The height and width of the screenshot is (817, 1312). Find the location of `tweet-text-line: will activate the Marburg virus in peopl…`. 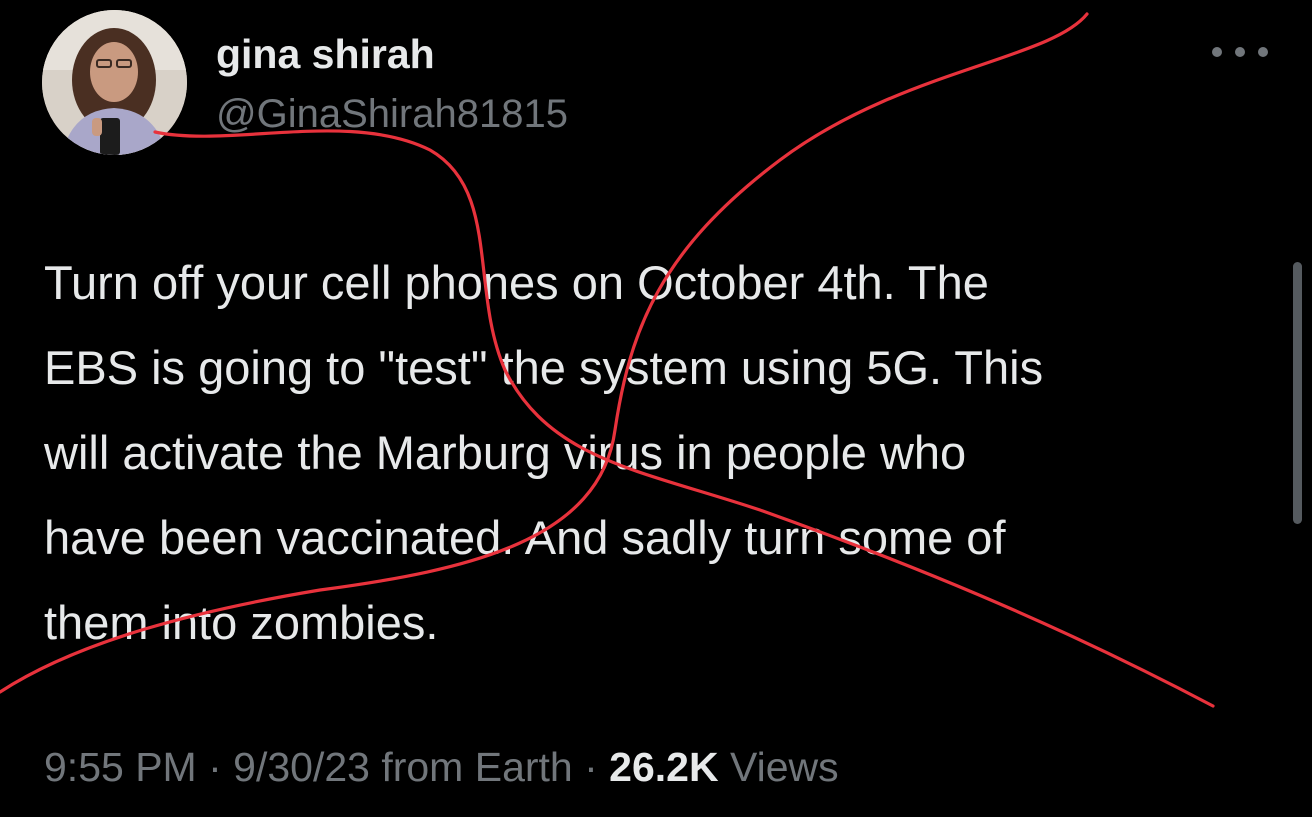

tweet-text-line: will activate the Marburg virus in peopl… is located at coordinates (505, 452).